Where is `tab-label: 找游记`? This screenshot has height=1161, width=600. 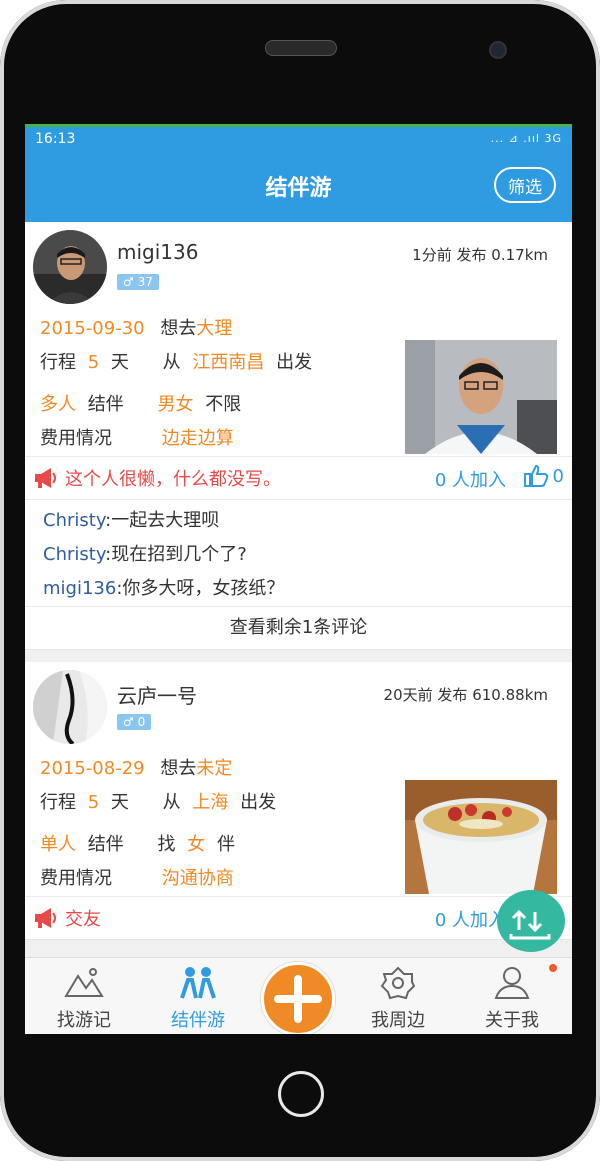 tab-label: 找游记 is located at coordinates (84, 1020).